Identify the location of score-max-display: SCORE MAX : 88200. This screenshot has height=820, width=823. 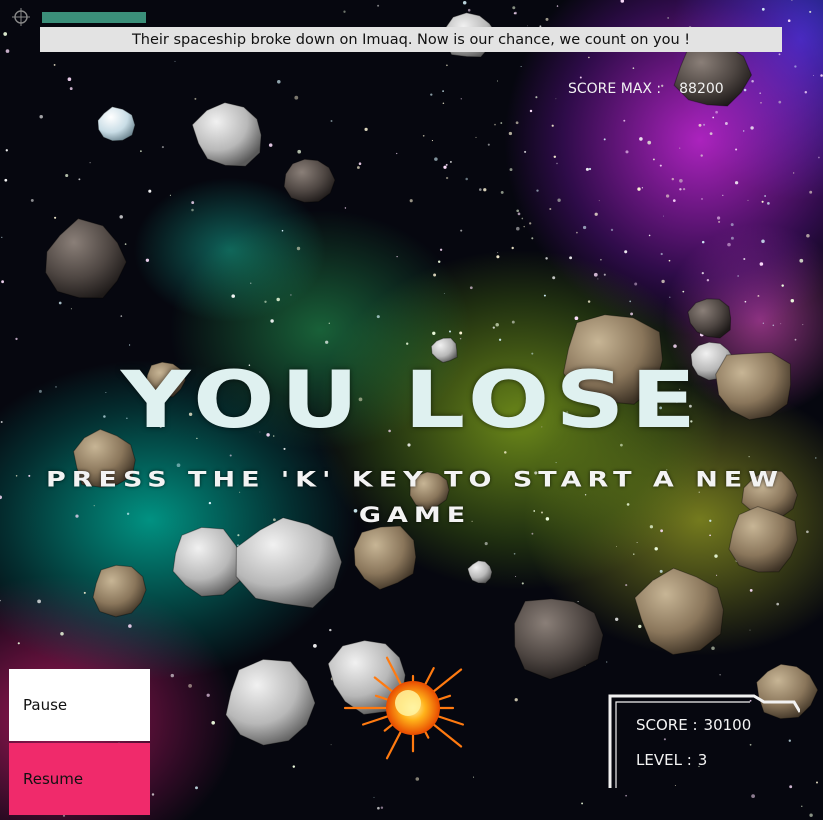
(646, 89).